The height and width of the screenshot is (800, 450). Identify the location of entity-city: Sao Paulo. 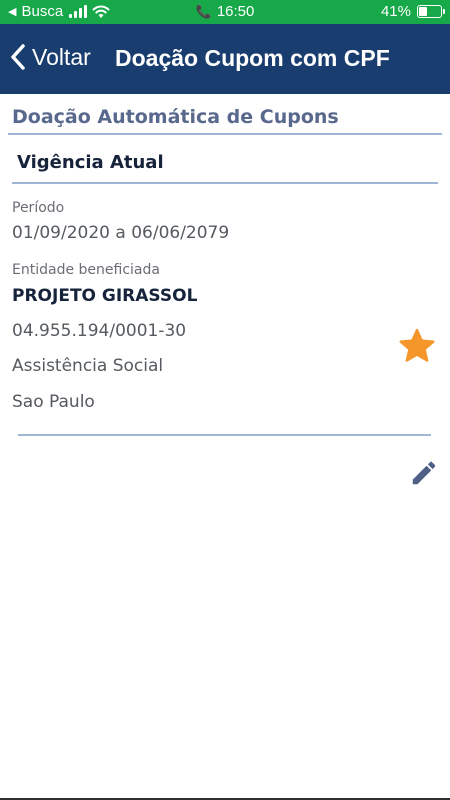
(53, 402).